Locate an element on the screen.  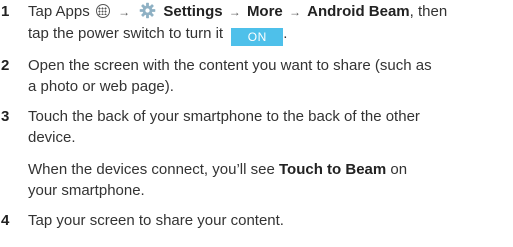
step-text: Tap Apps is located at coordinates (59, 11).